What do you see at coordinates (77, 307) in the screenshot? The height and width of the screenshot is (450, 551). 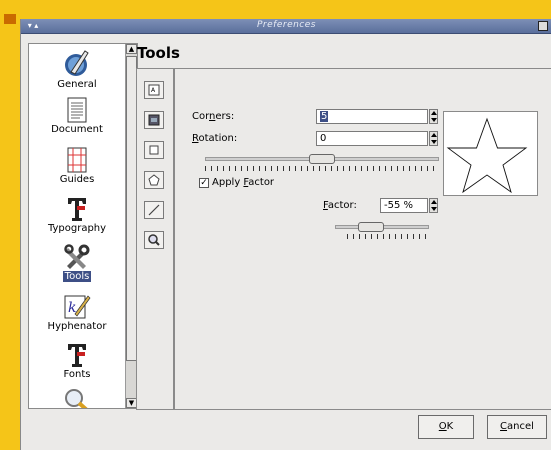 I see `hyphenator-icon: k` at bounding box center [77, 307].